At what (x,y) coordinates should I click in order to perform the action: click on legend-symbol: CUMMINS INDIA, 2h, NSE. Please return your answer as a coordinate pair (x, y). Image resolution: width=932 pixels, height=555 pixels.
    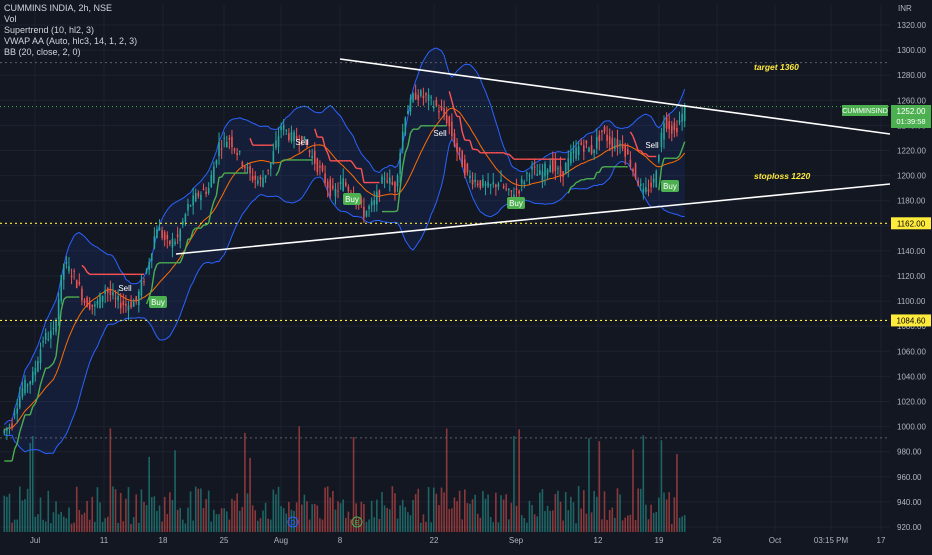
    Looking at the image, I should click on (70, 8).